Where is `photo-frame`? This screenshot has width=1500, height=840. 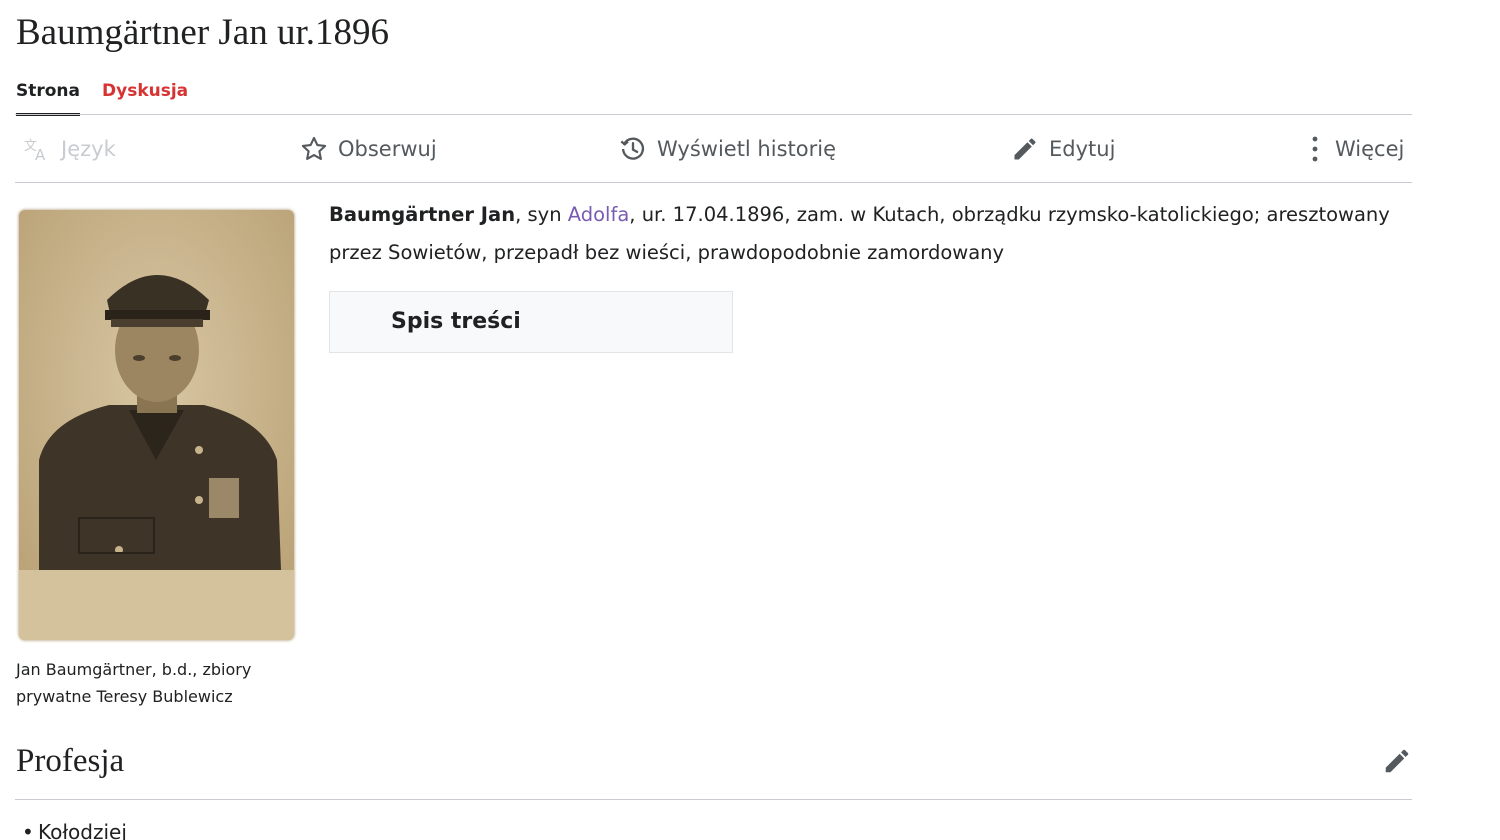
photo-frame is located at coordinates (156, 425).